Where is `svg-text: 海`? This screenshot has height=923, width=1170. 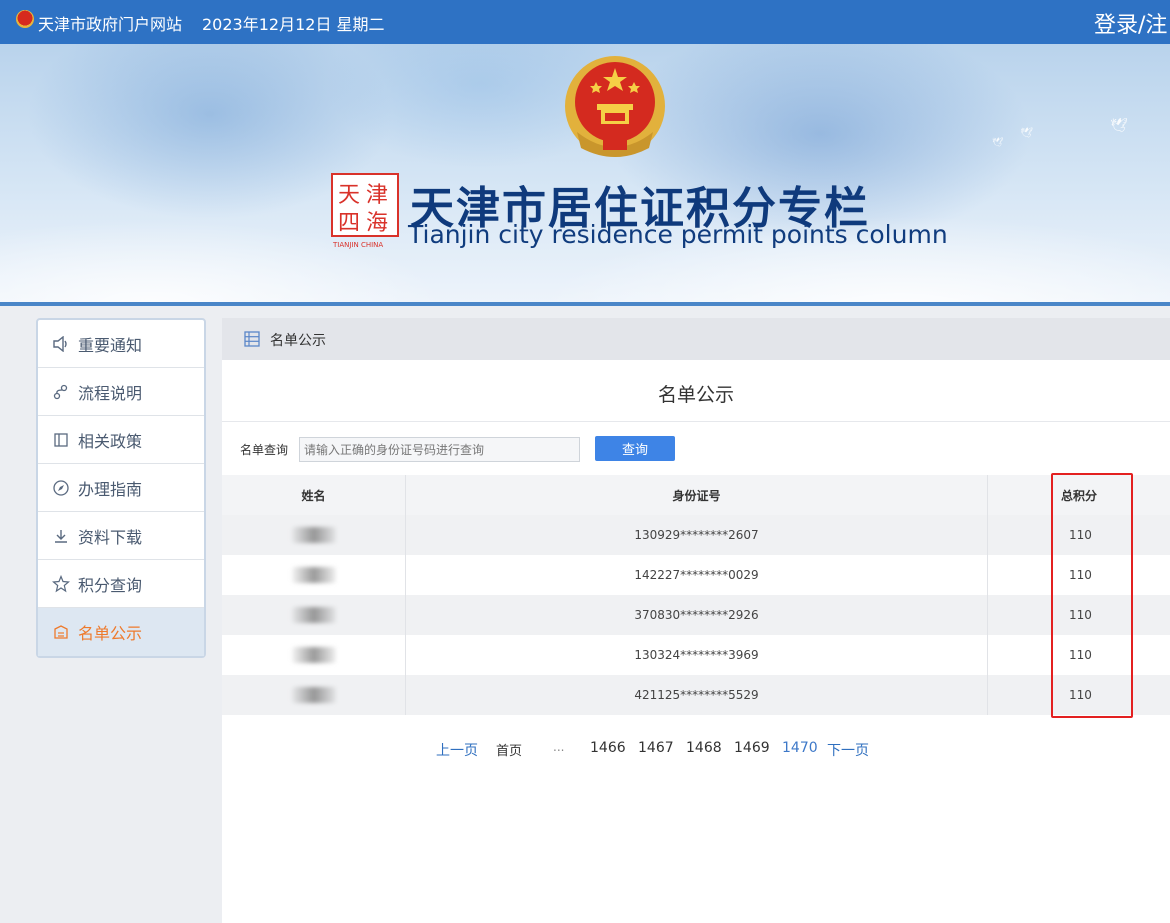 svg-text: 海 is located at coordinates (377, 223).